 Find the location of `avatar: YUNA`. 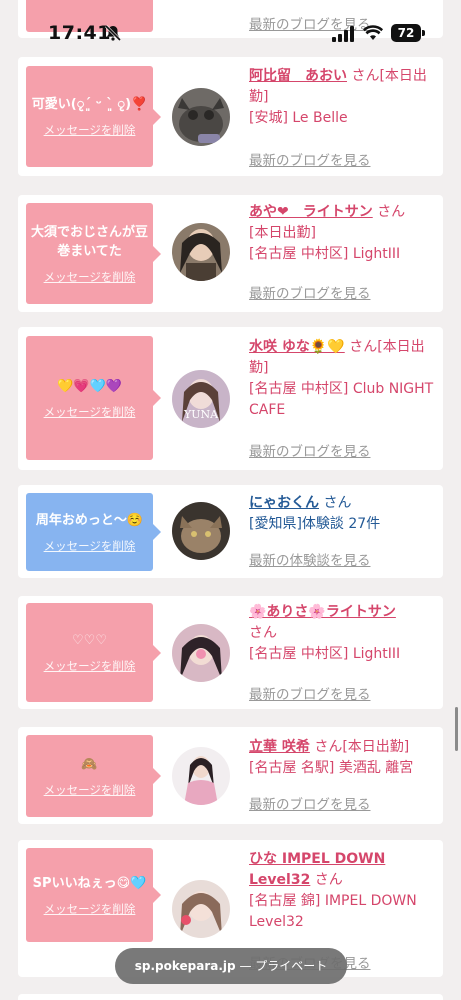

avatar: YUNA is located at coordinates (201, 399).